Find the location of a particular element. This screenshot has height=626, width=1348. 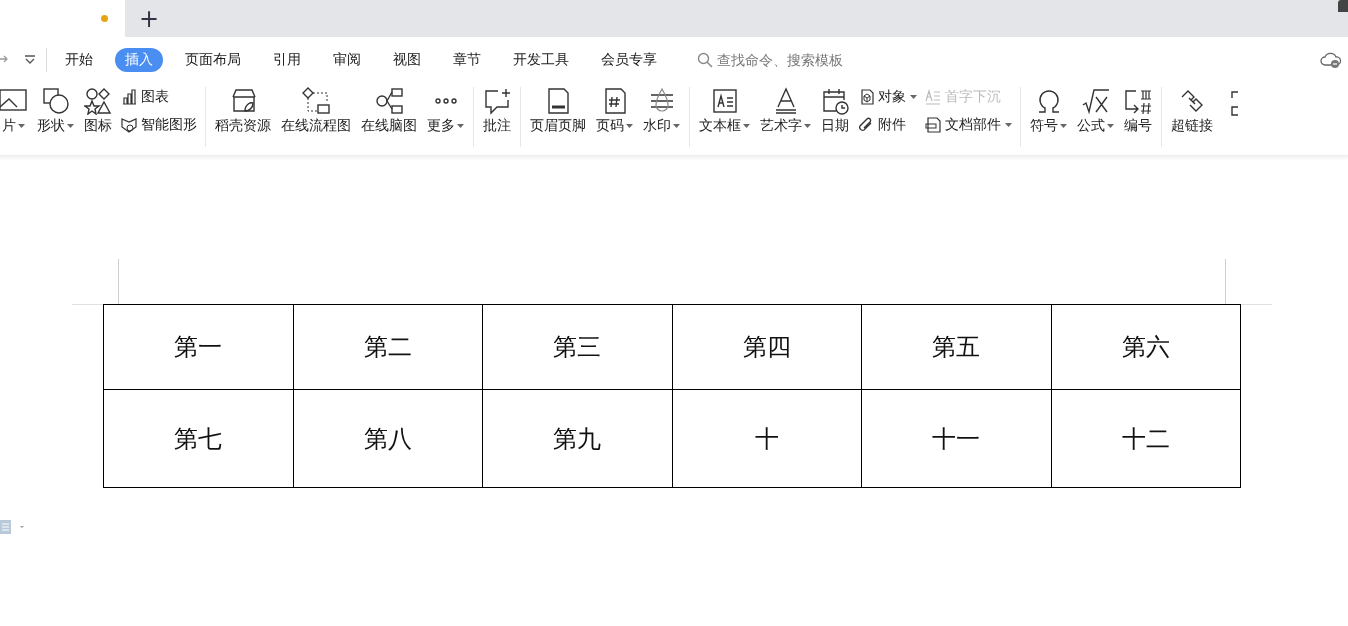

button-label: 在线脑图 is located at coordinates (389, 126).